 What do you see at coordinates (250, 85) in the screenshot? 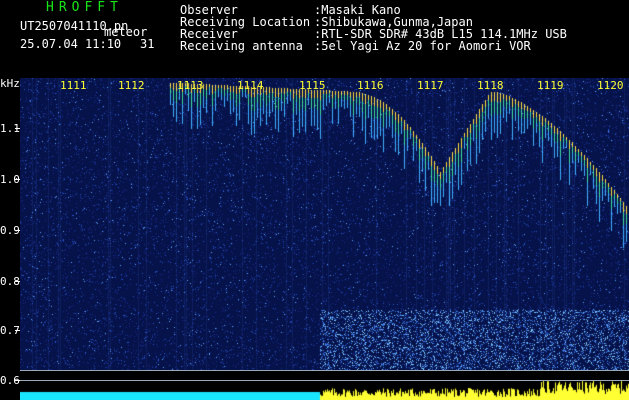
I see `time-label: 1114` at bounding box center [250, 85].